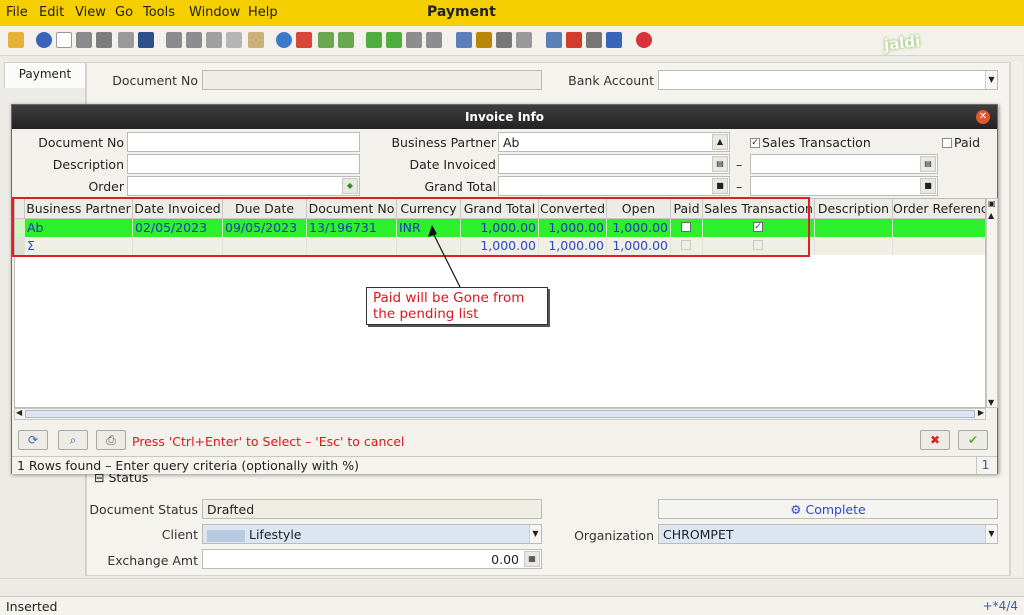 The image size is (1024, 615). Describe the element at coordinates (372, 534) in the screenshot. I see `client-select: Lifestyle ▼` at that location.